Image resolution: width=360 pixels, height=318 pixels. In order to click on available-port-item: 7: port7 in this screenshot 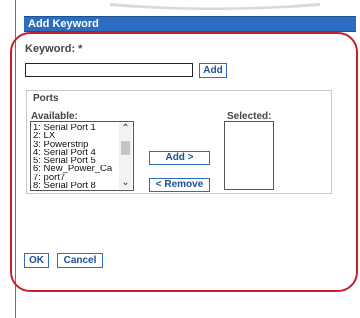, I will do `click(75, 178)`.